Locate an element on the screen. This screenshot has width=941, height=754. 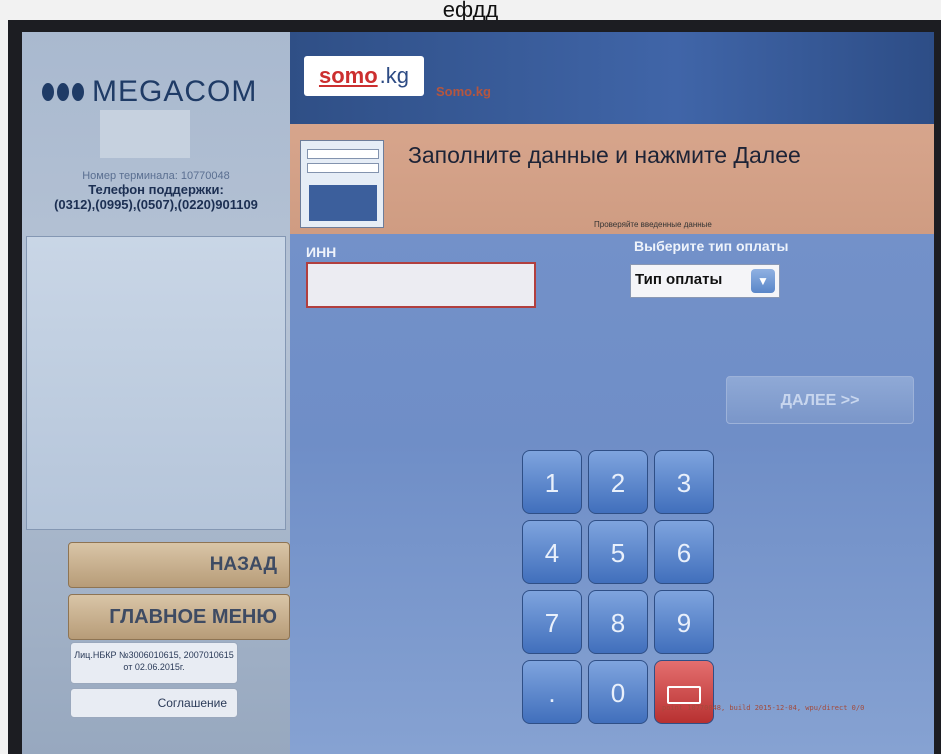
support-label: Телефон поддержки: is located at coordinates (156, 189).